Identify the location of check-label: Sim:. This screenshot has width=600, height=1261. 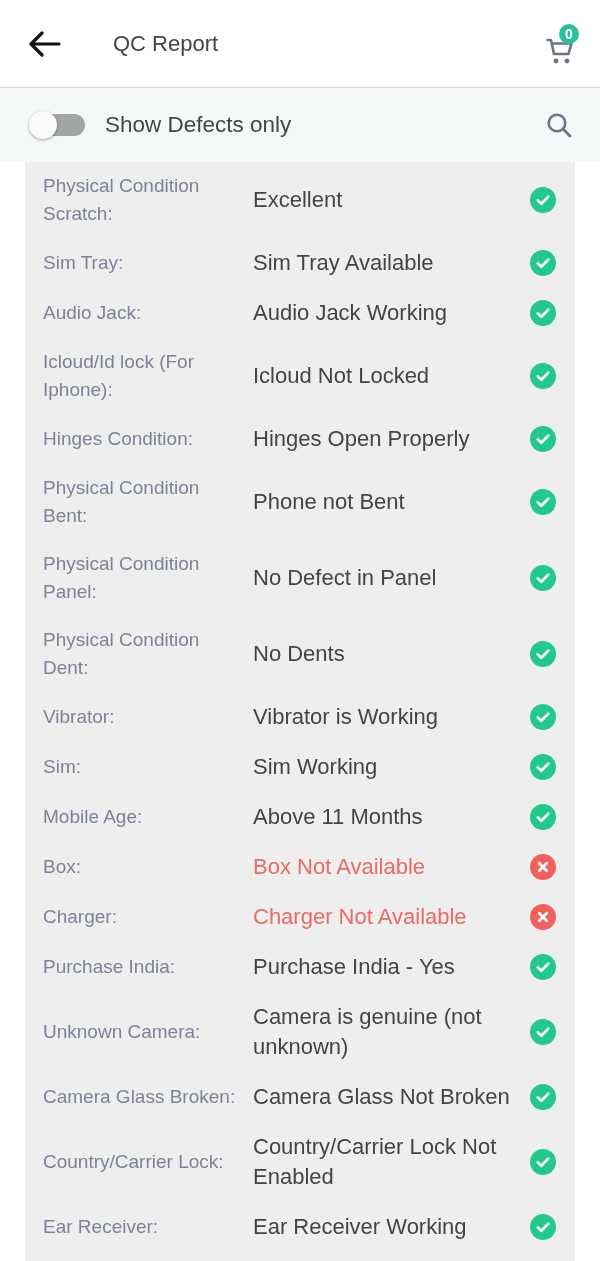
(62, 767).